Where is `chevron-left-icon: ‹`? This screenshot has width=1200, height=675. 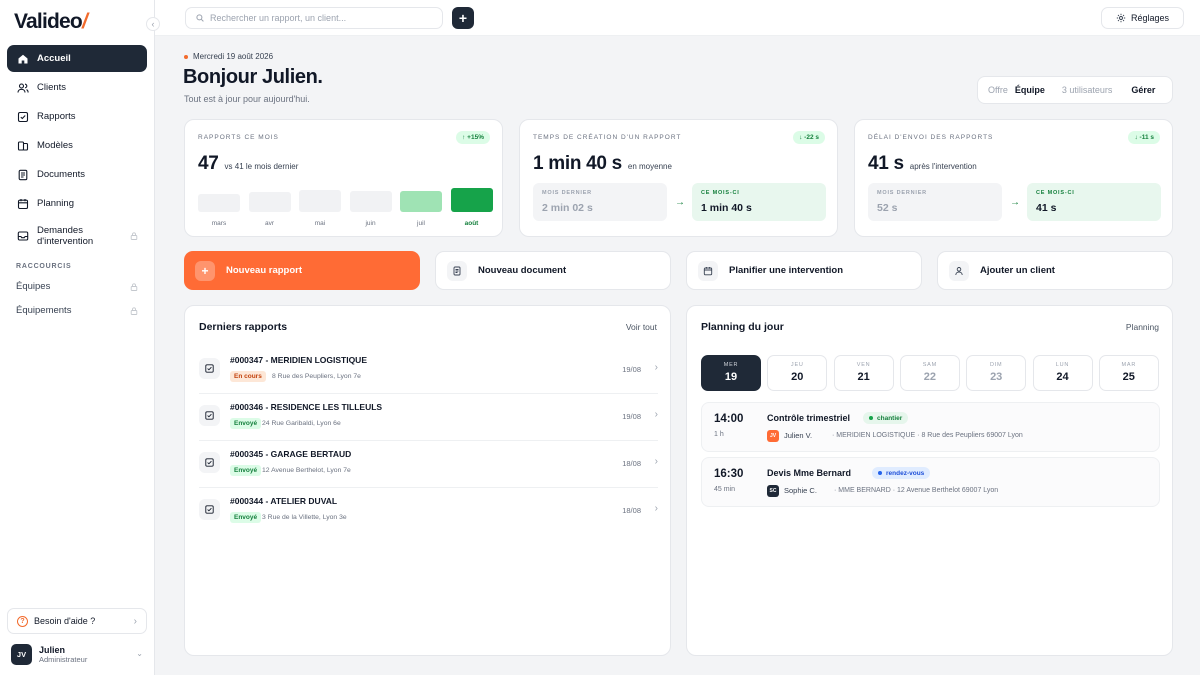 chevron-left-icon: ‹ is located at coordinates (153, 24).